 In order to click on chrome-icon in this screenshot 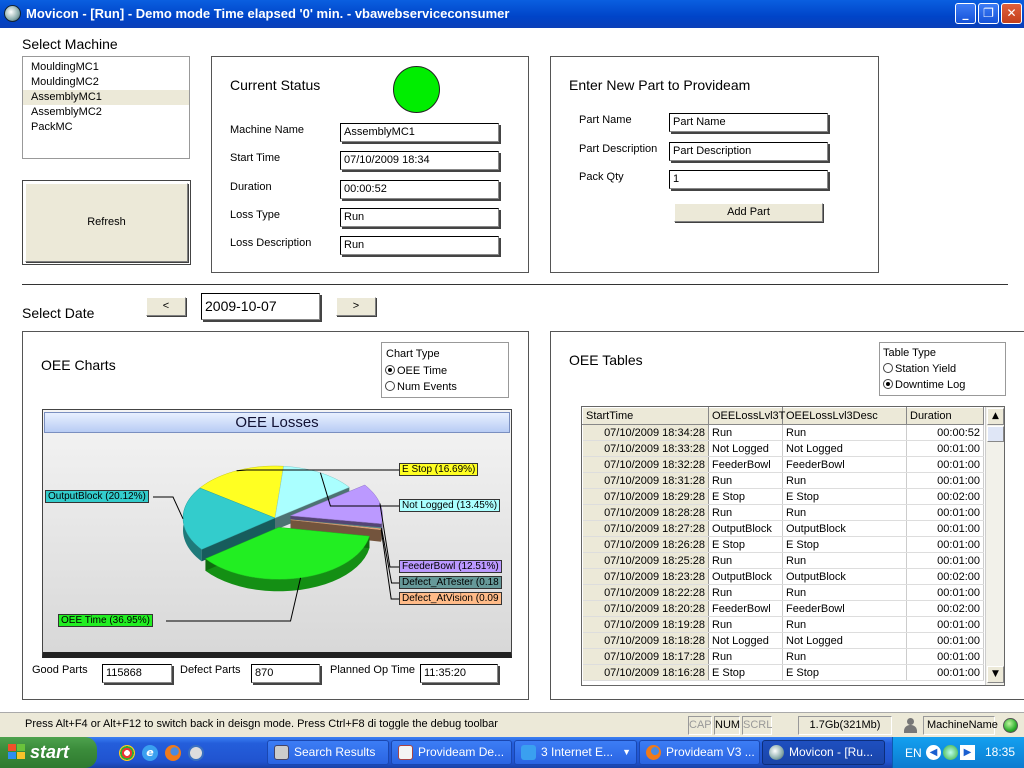, I will do `click(127, 753)`.